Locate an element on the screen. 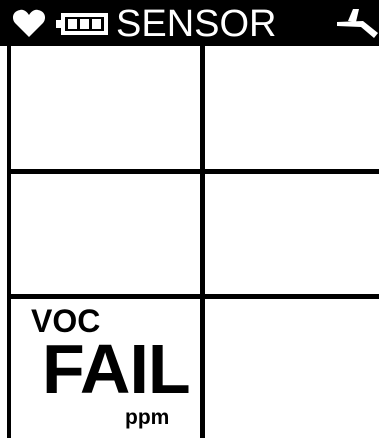 This screenshot has width=379, height=438. pump-icon is located at coordinates (357, 23).